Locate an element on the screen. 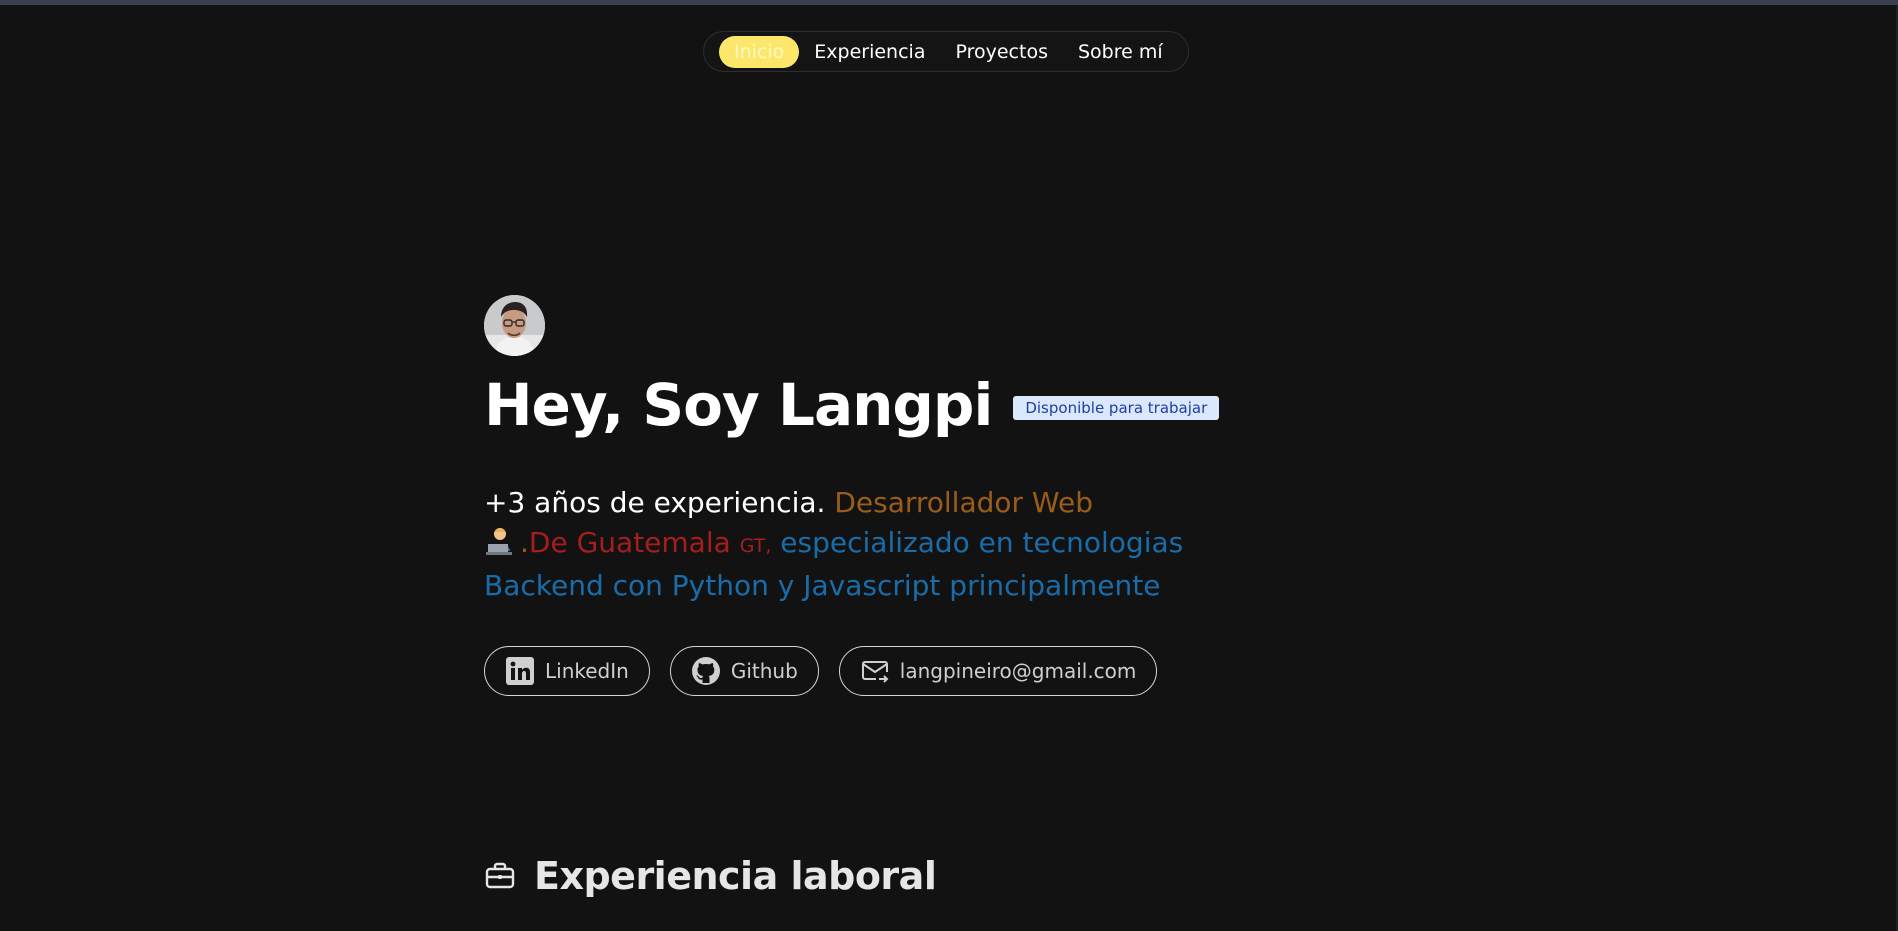  avatar is located at coordinates (514, 325).